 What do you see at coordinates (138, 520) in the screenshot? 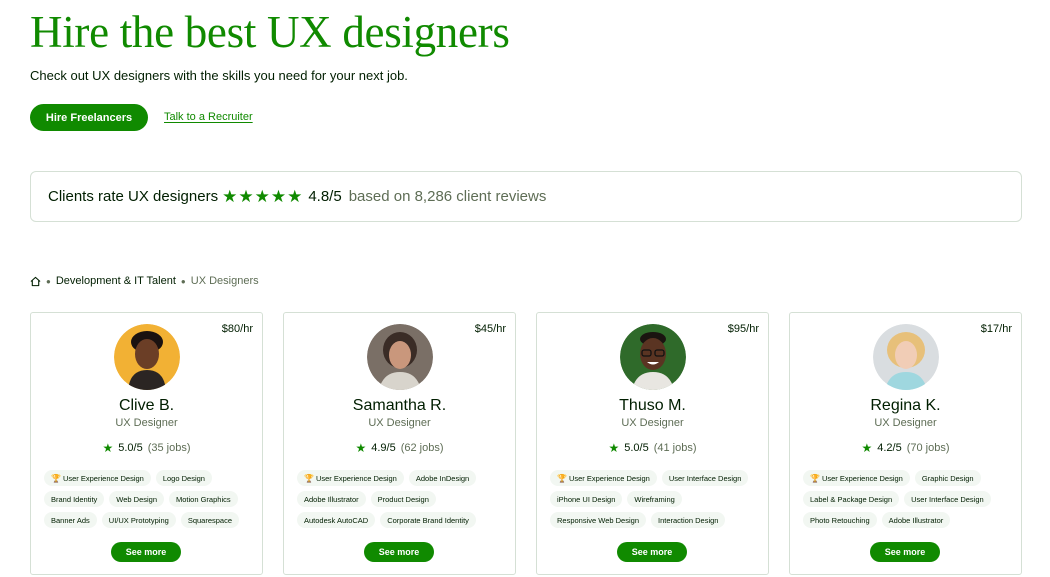
I see `skill-tag: UI/UX Prototyping` at bounding box center [138, 520].